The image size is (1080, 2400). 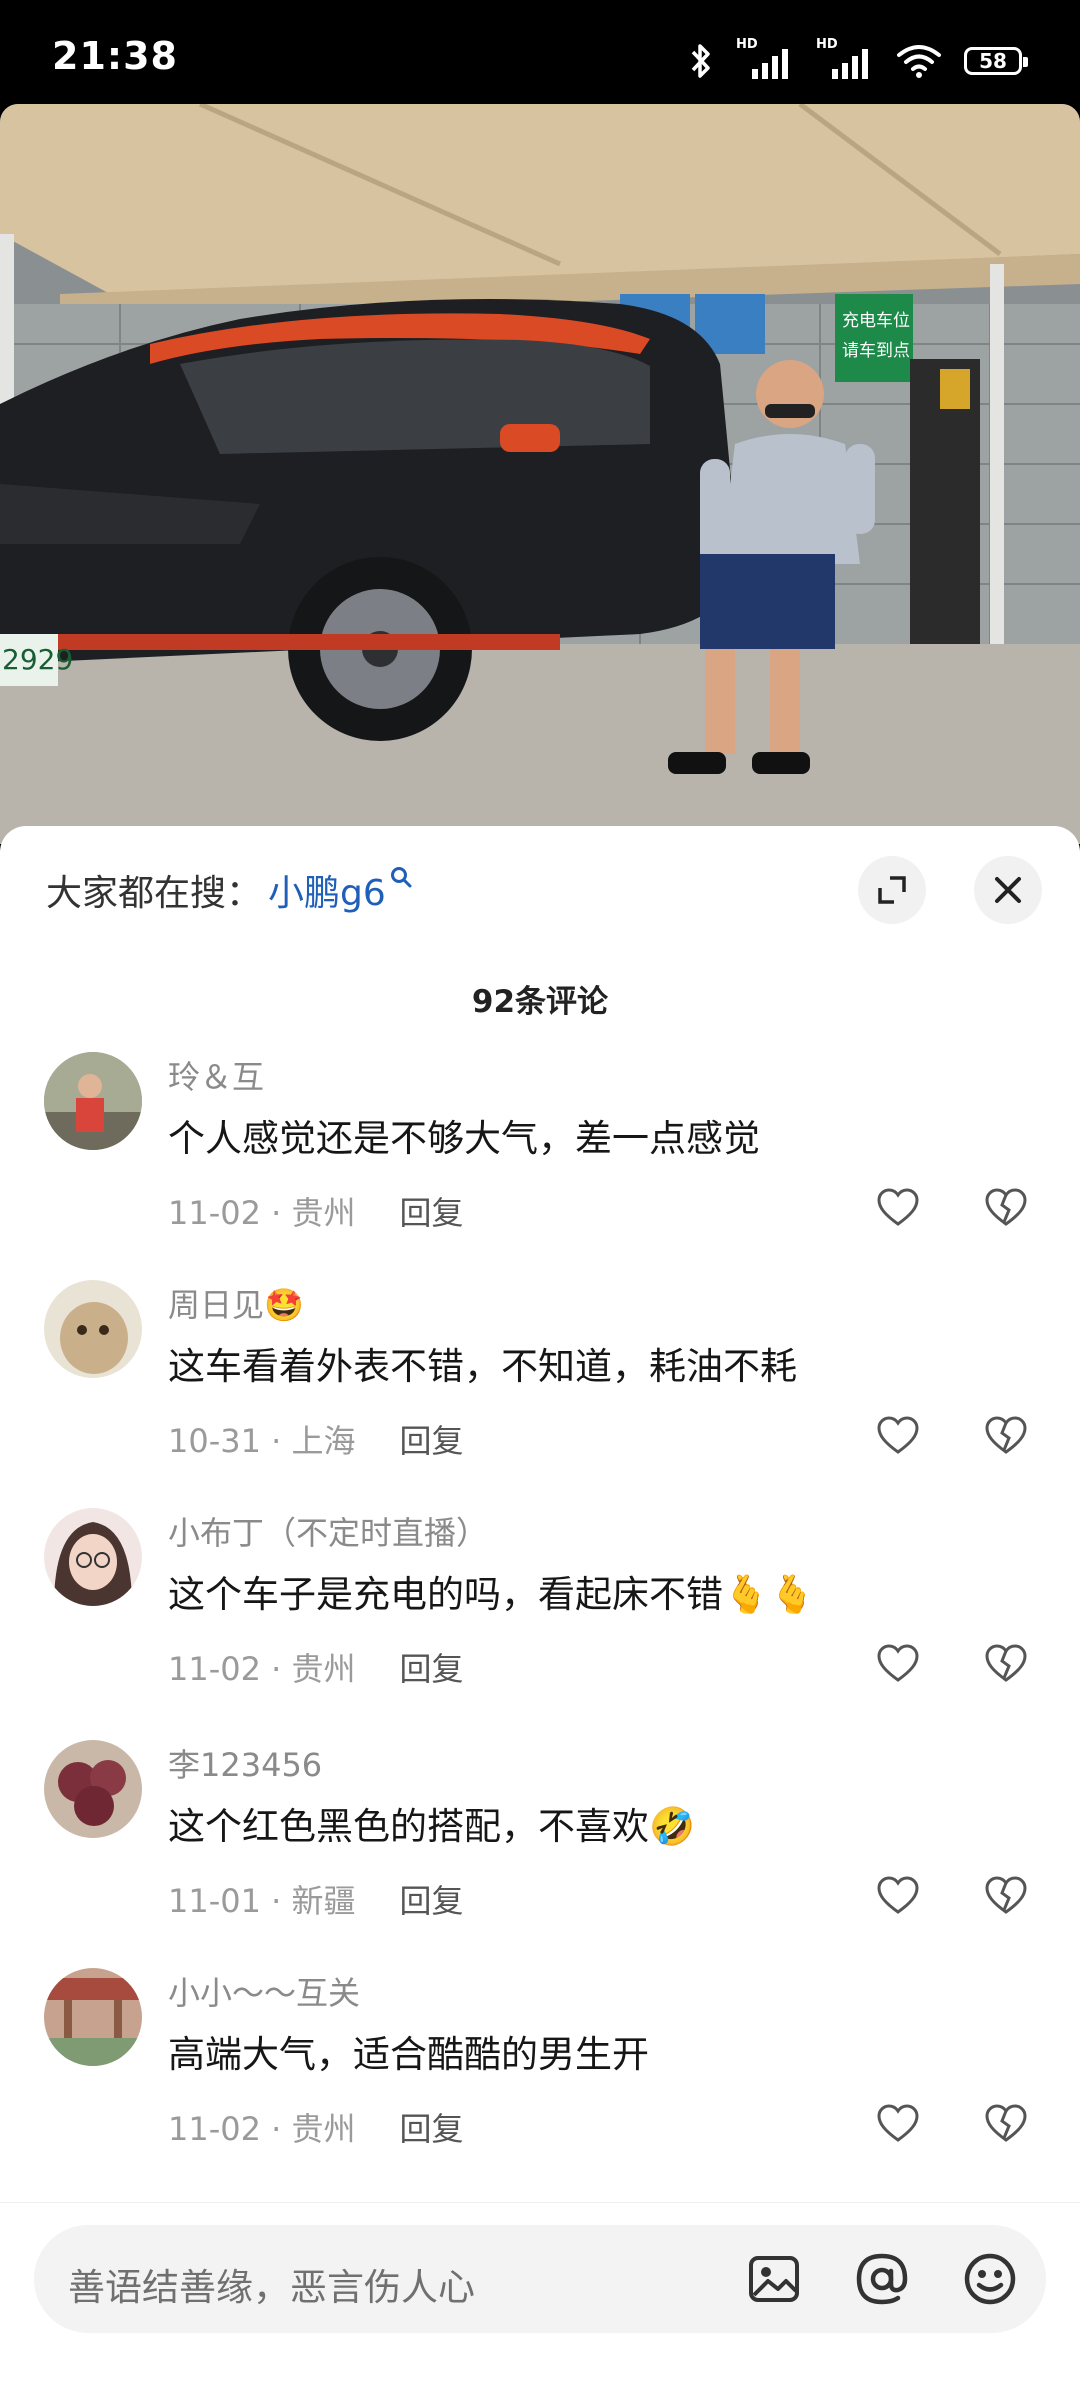 I want to click on home-indicator, so click(x=540, y=2378).